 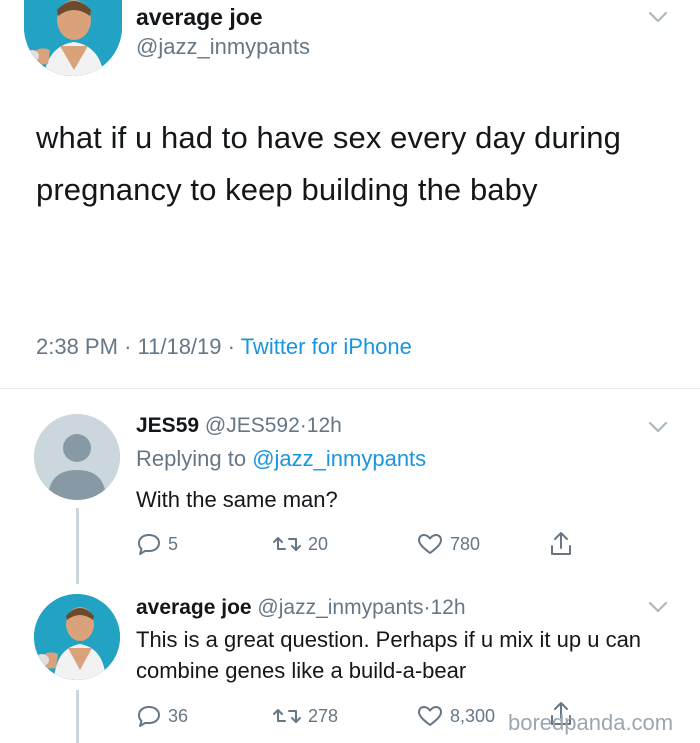 I want to click on replying-to: Replying to @jazz_inmypants, so click(x=281, y=459).